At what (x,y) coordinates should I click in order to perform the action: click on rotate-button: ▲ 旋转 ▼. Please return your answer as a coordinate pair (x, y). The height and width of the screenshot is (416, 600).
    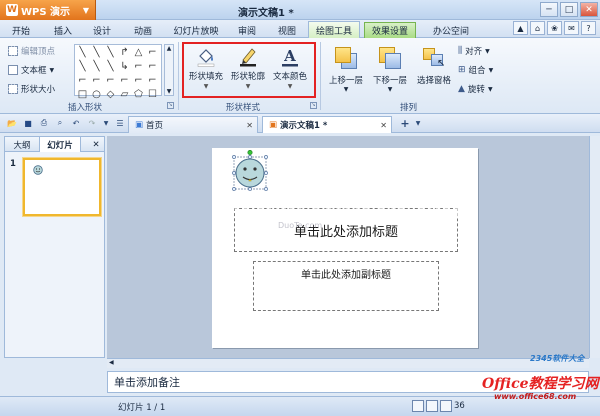
    Looking at the image, I should click on (475, 89).